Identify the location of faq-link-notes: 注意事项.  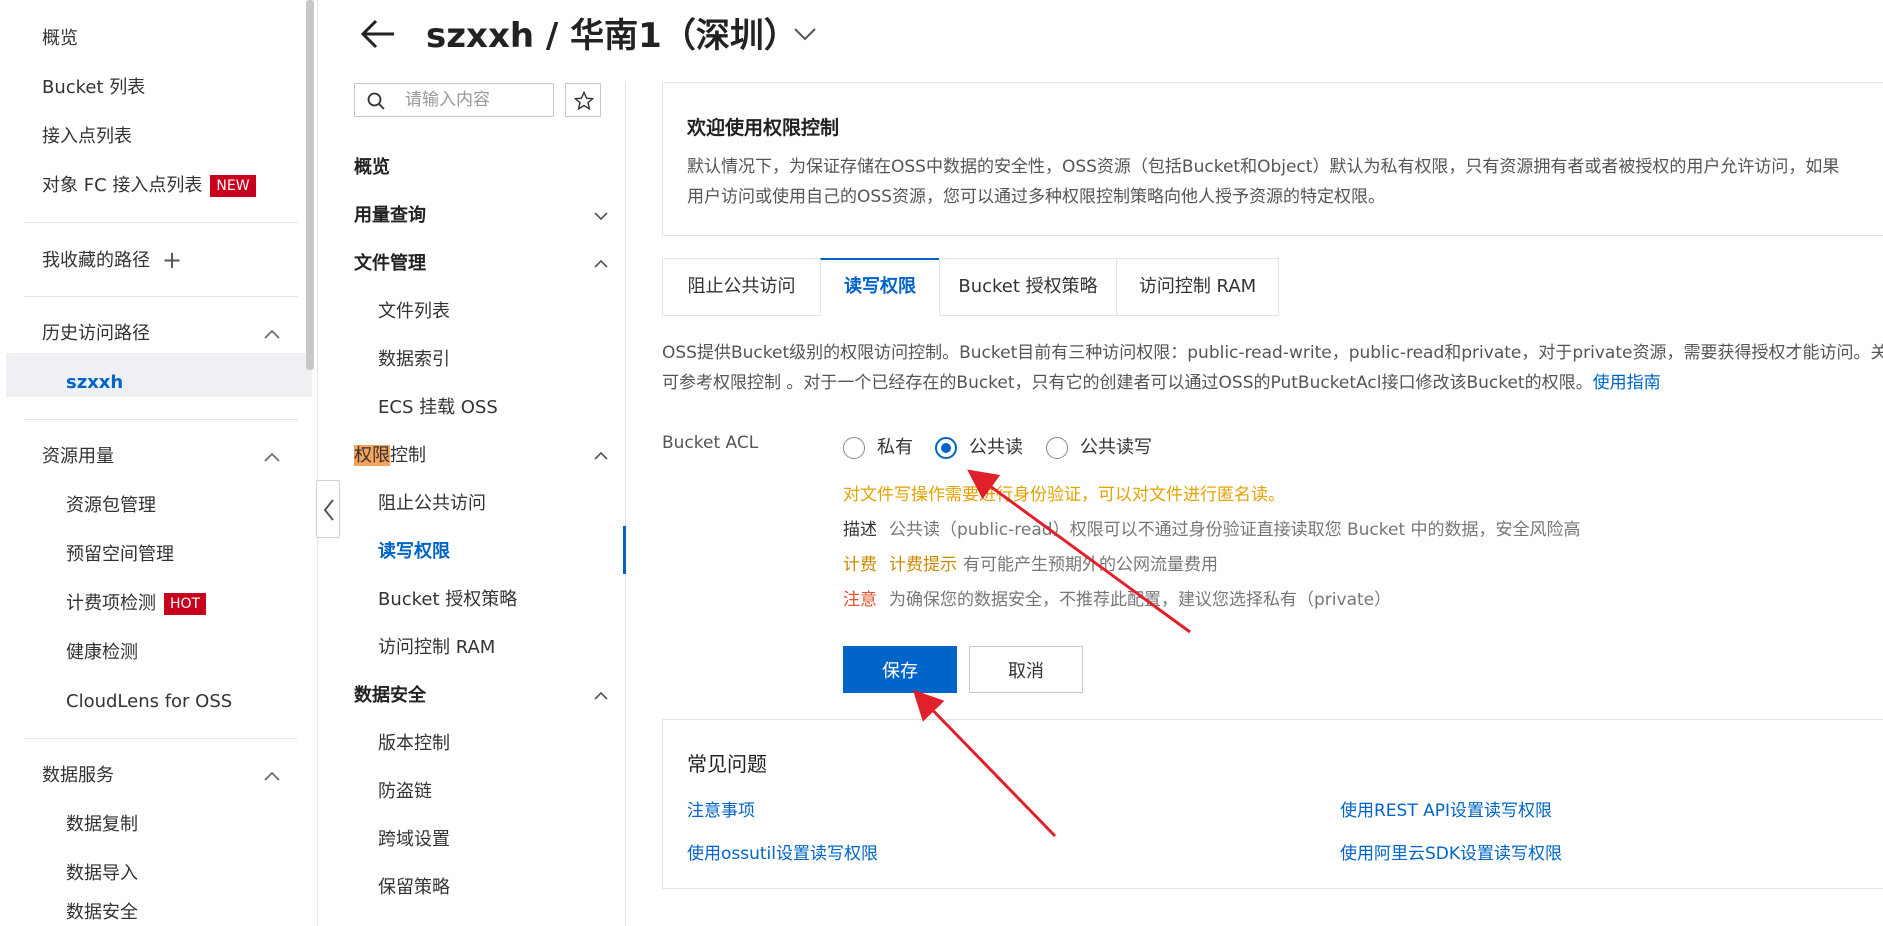
(721, 808).